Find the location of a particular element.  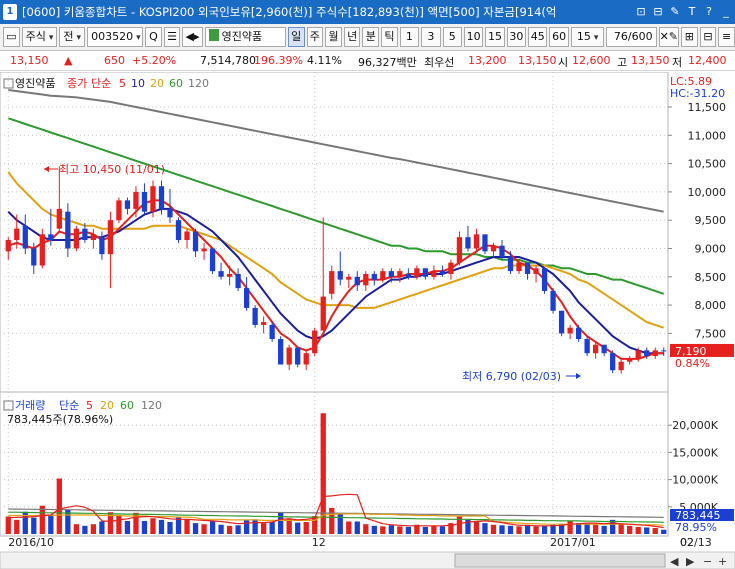

page-count-field: 76/600 is located at coordinates (631, 37).